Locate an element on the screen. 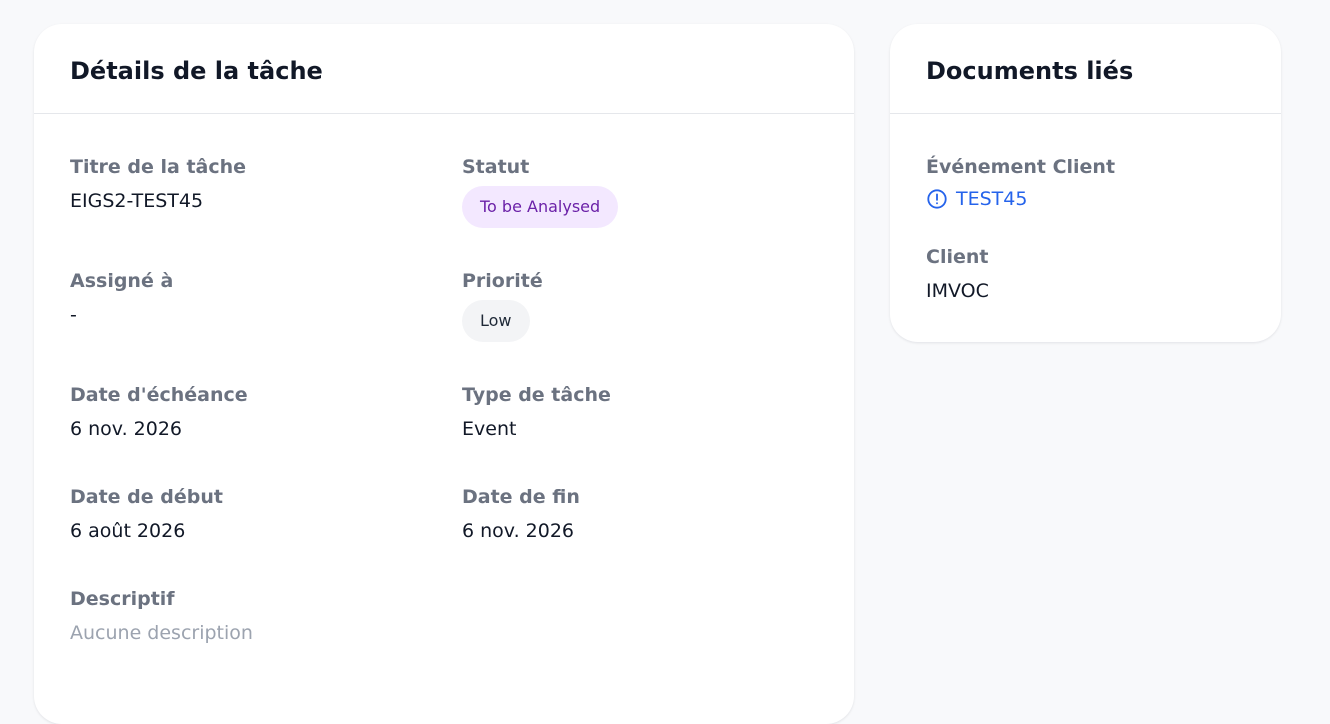  client-value: IMVOC is located at coordinates (957, 291).